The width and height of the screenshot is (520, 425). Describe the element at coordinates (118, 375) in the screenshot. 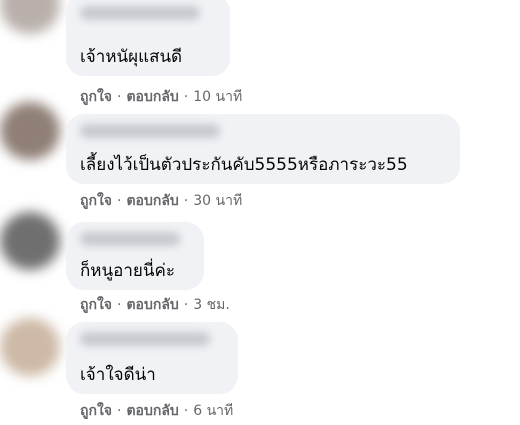

I see `comment-text: เจ้าใจดีน่า` at that location.